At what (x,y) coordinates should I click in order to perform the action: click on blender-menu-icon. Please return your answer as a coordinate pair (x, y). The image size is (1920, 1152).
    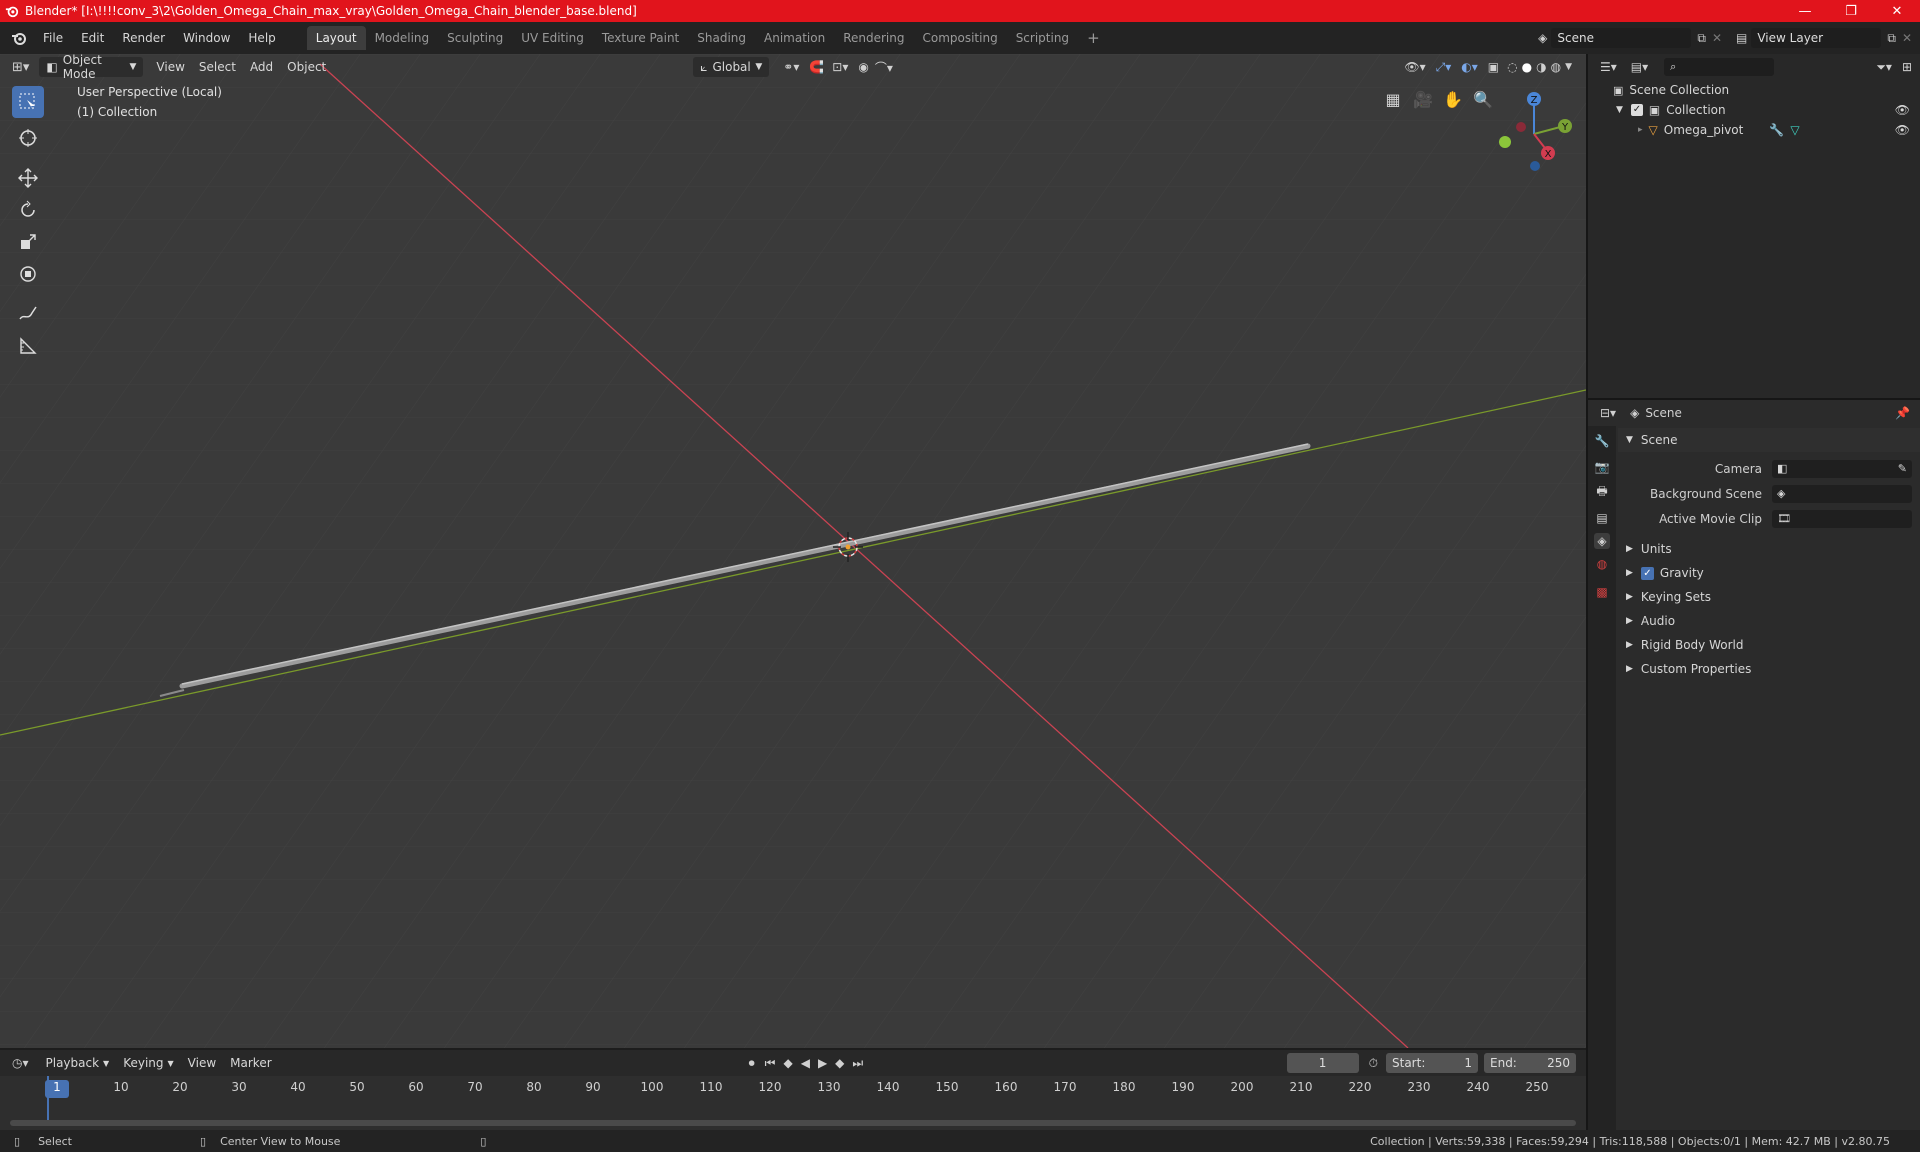
    Looking at the image, I should click on (19, 38).